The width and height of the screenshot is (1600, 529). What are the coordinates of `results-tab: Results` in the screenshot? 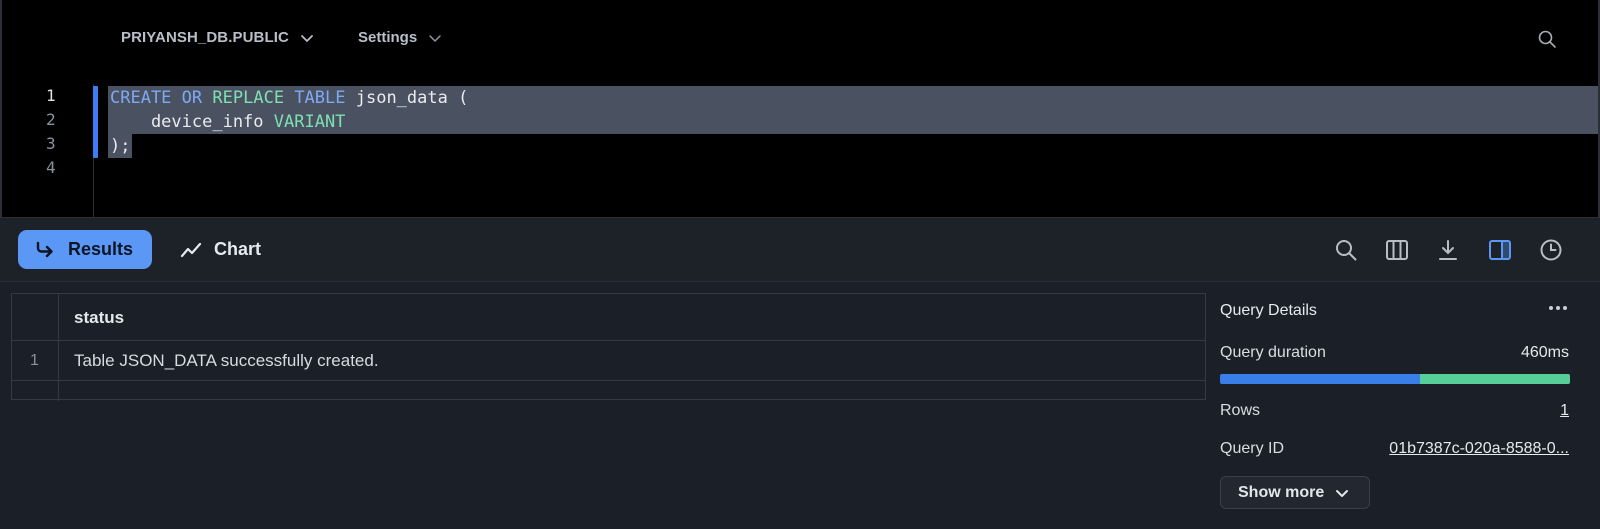 It's located at (85, 249).